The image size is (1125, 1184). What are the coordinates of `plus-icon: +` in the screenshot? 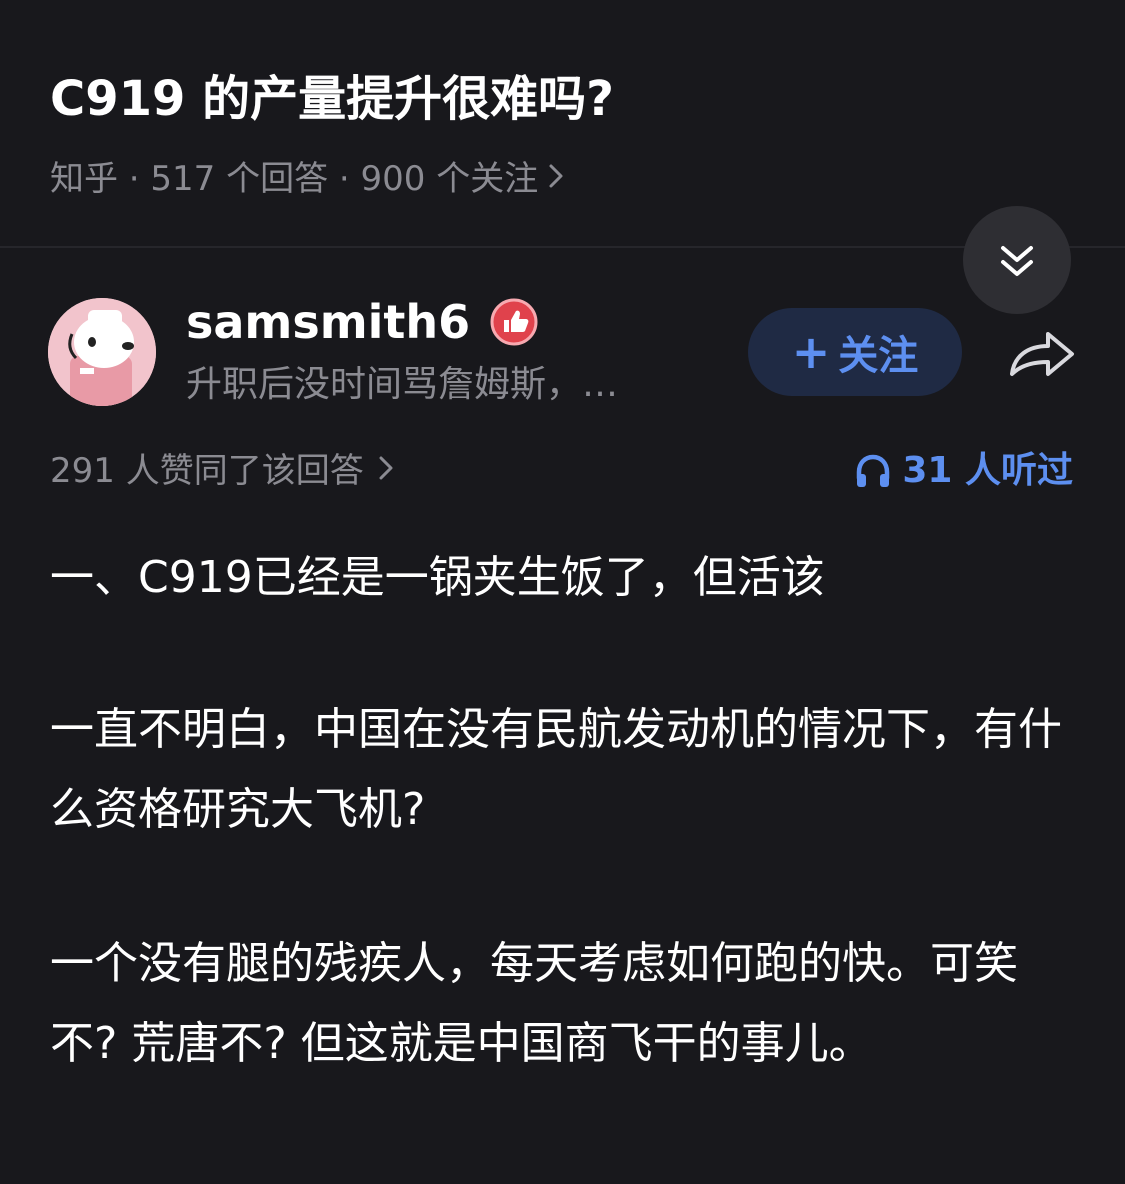 It's located at (811, 352).